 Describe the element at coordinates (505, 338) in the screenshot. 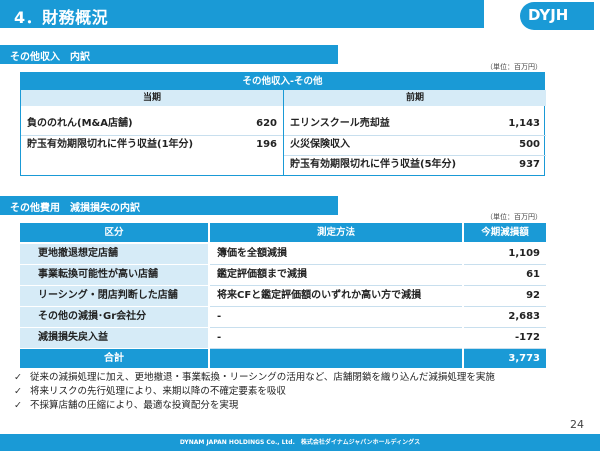

I see `row-amount: -172` at that location.